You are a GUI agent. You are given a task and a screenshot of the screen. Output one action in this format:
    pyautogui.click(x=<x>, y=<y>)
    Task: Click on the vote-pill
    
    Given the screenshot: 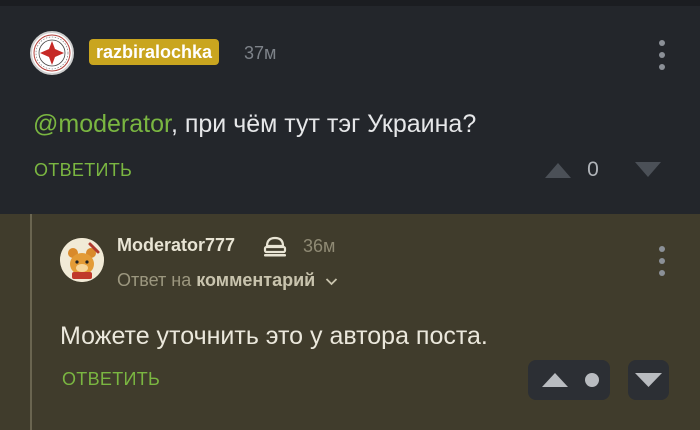 What is the action you would take?
    pyautogui.click(x=569, y=380)
    